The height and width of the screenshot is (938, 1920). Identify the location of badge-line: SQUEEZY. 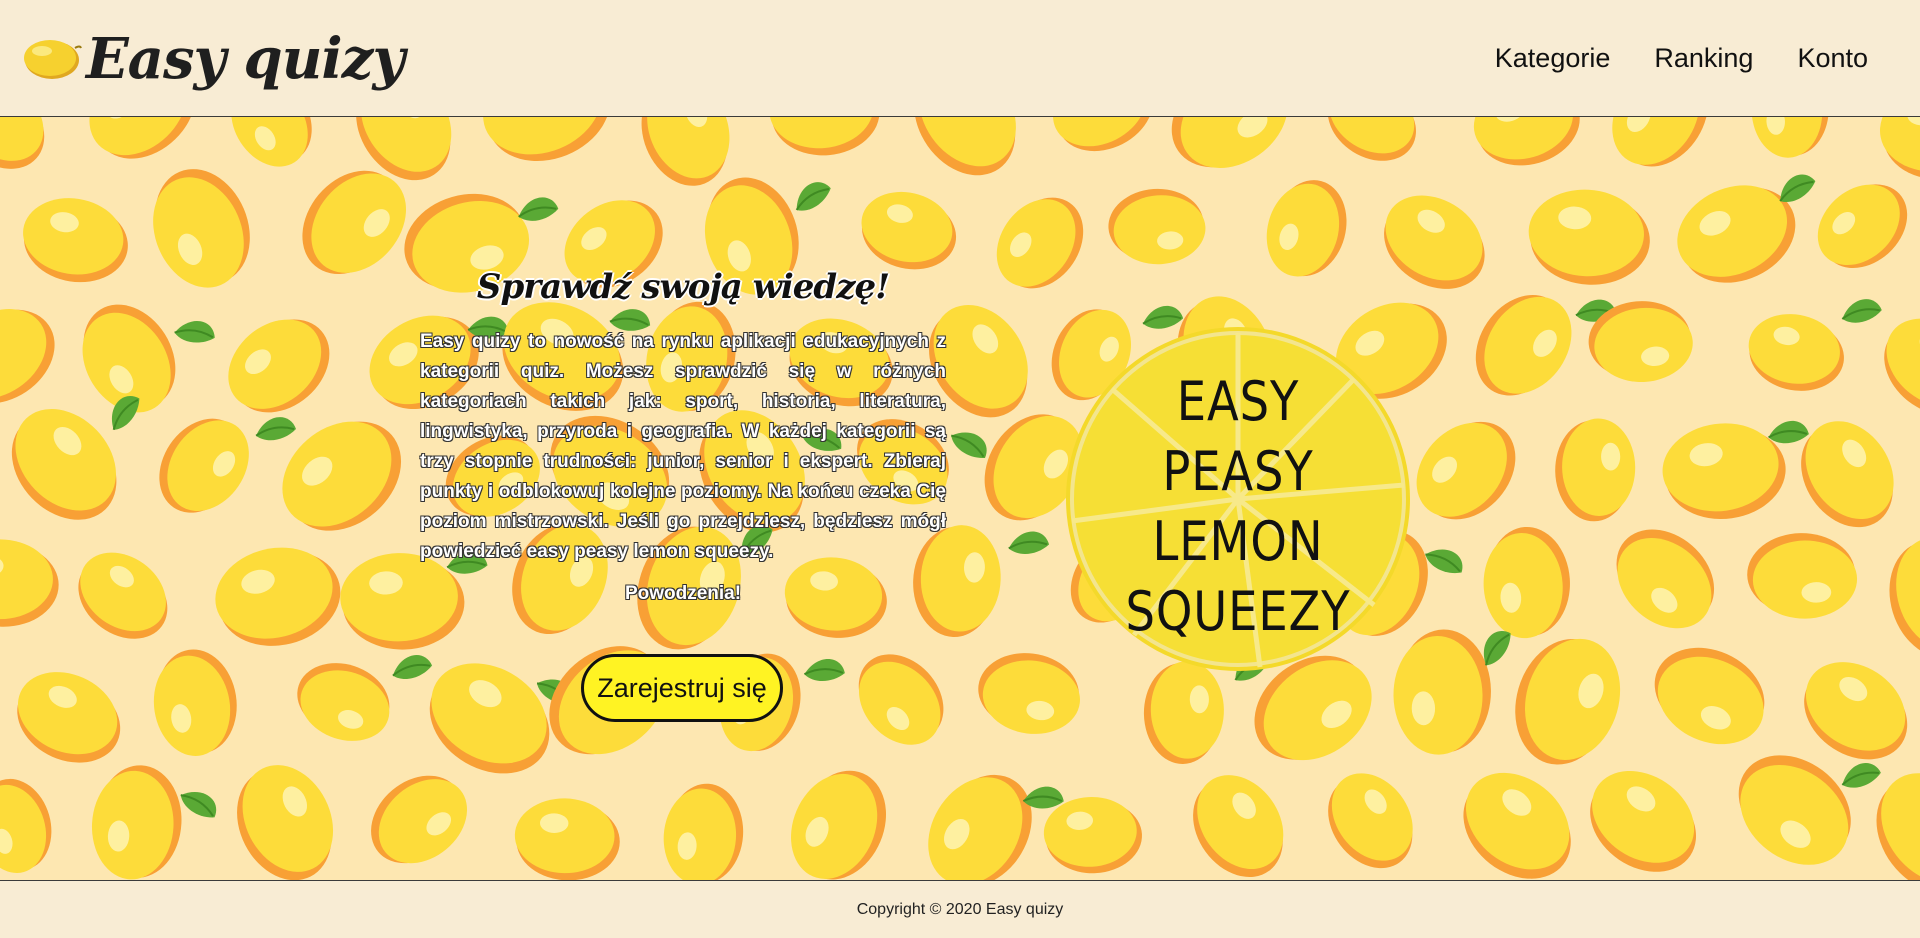
(1238, 611).